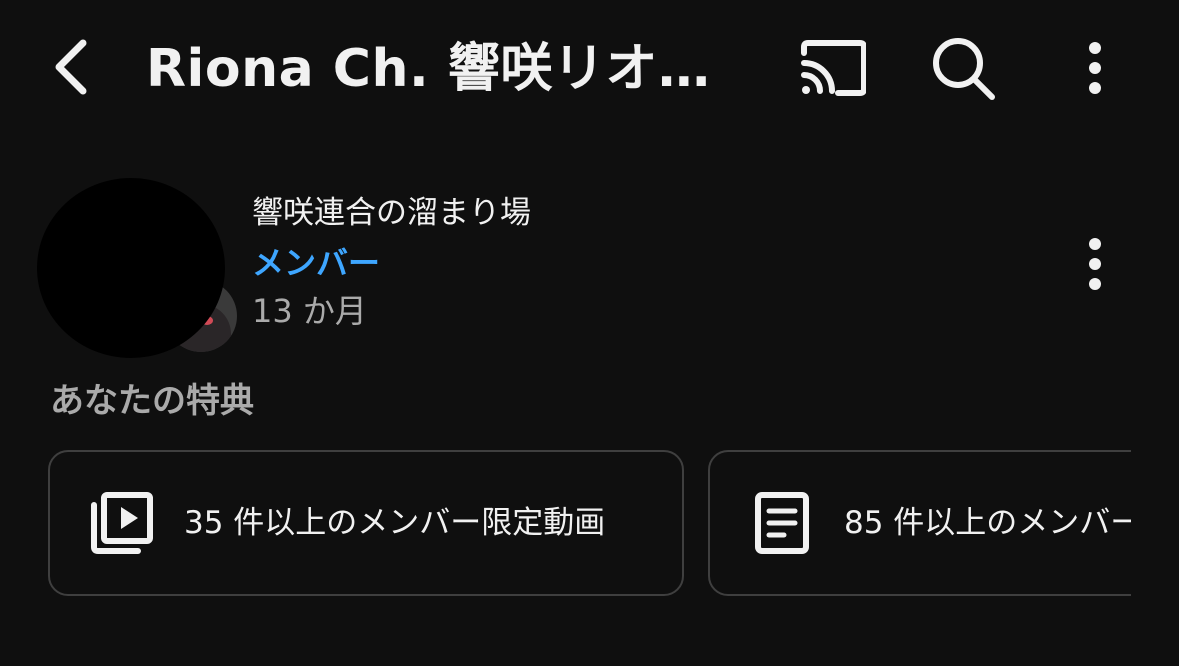 The image size is (1179, 666). I want to click on search-icon, so click(964, 69).